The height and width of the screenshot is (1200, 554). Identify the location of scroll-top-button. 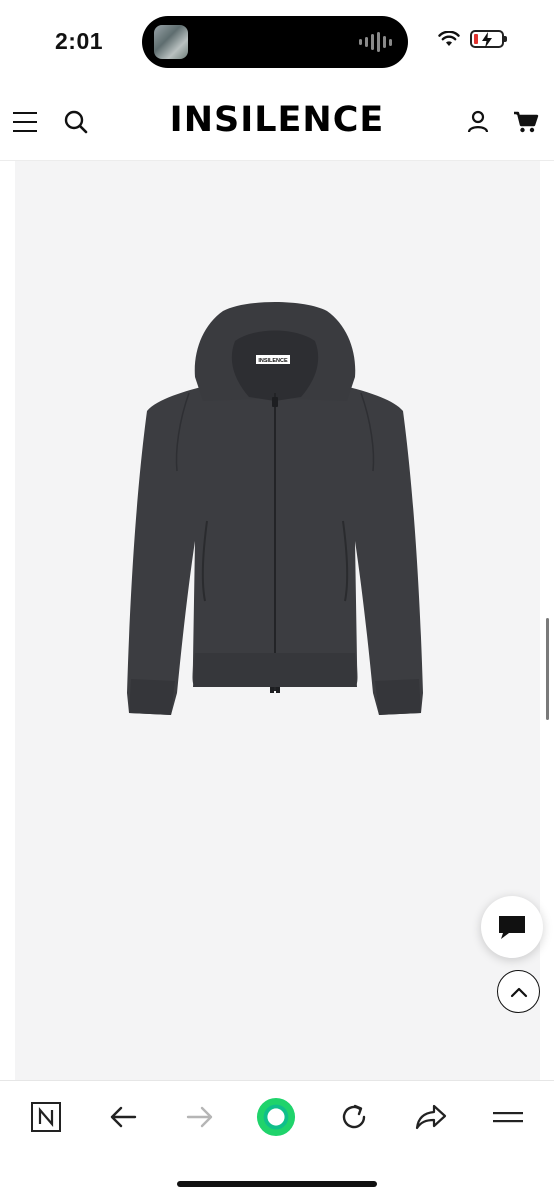
(518, 991).